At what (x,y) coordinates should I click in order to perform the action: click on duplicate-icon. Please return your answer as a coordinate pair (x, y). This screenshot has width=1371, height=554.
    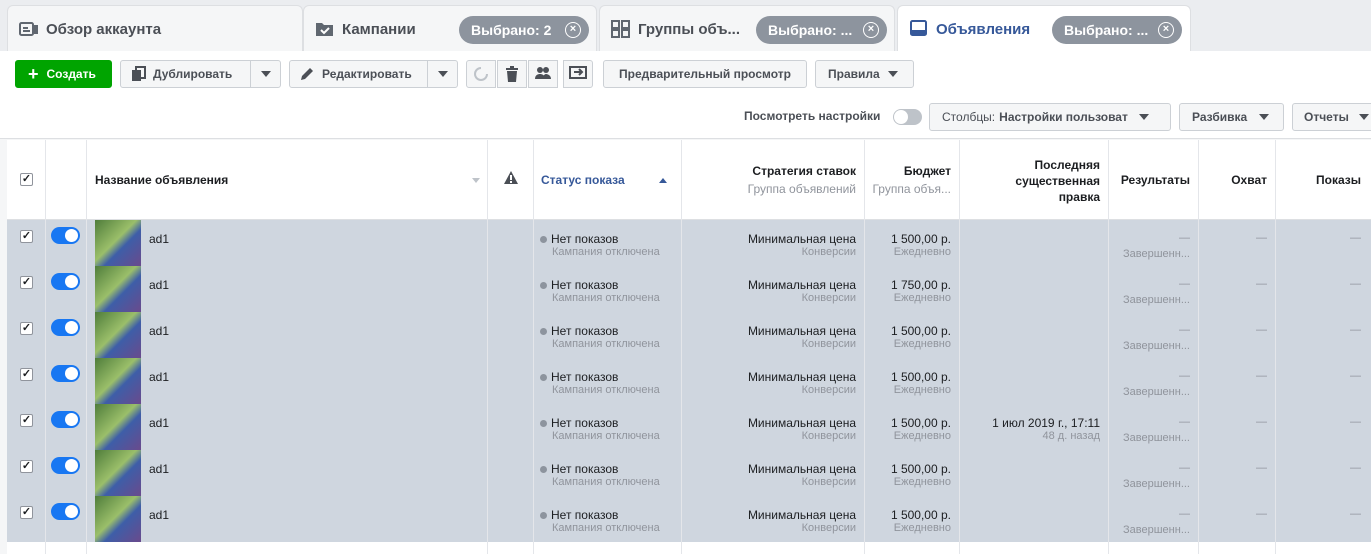
    Looking at the image, I should click on (139, 73).